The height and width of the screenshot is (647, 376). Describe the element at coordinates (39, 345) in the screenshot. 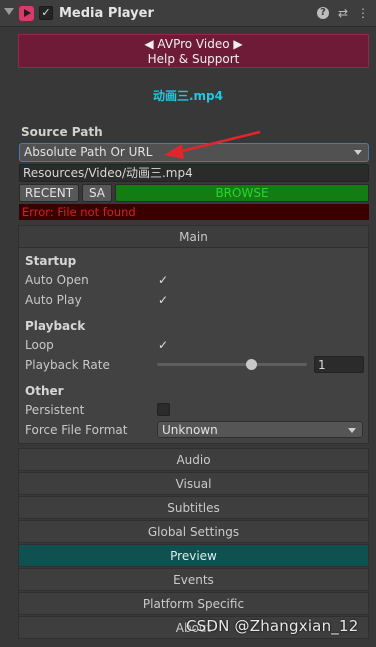

I see `loop-label: Loop` at that location.